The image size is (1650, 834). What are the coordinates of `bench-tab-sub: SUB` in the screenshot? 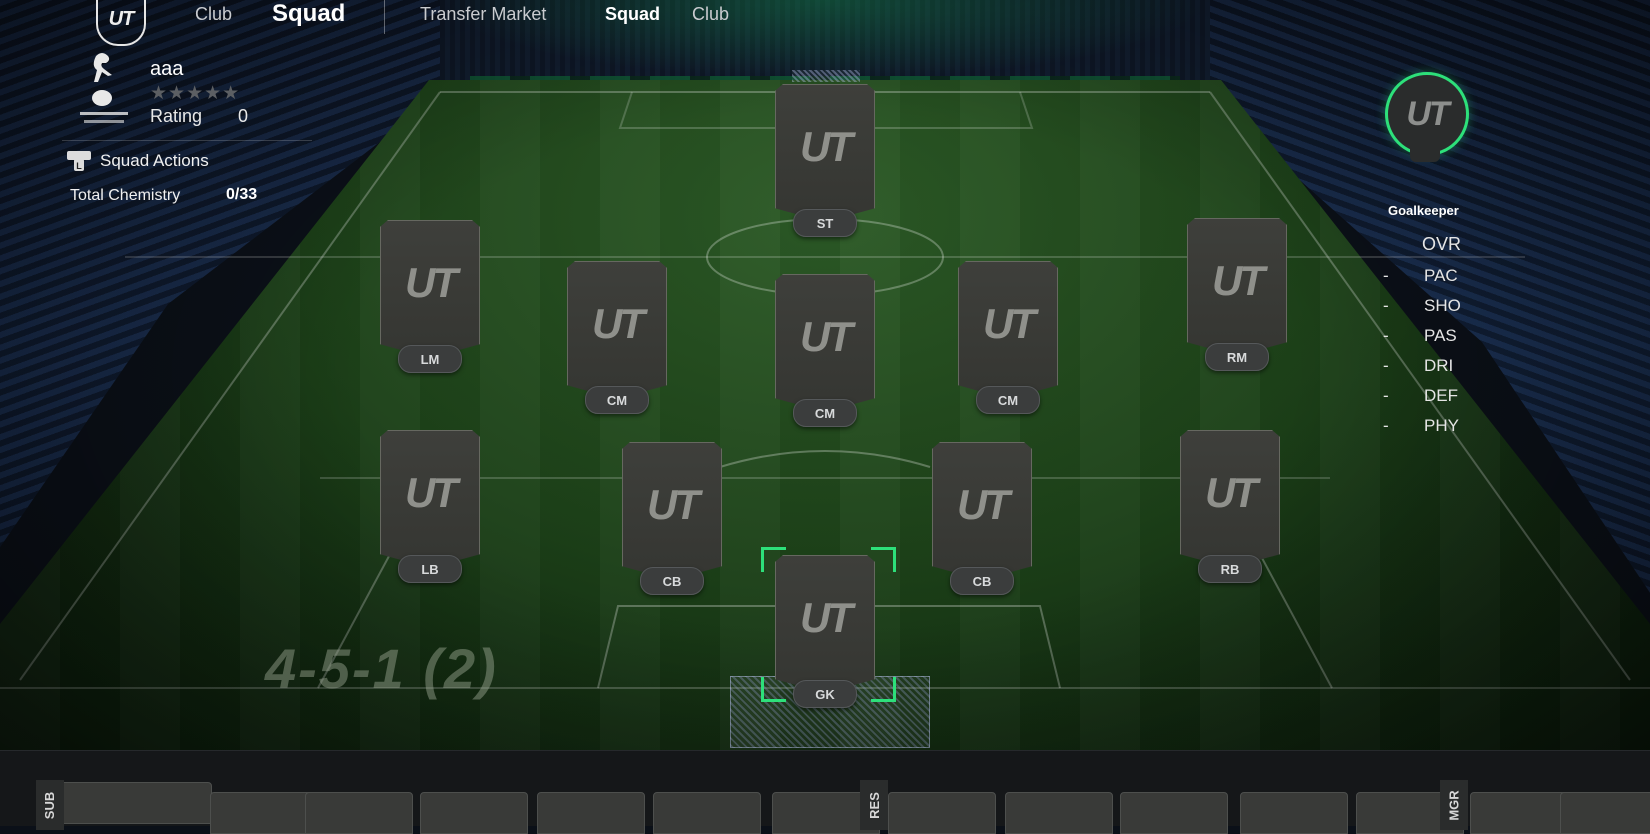 It's located at (50, 805).